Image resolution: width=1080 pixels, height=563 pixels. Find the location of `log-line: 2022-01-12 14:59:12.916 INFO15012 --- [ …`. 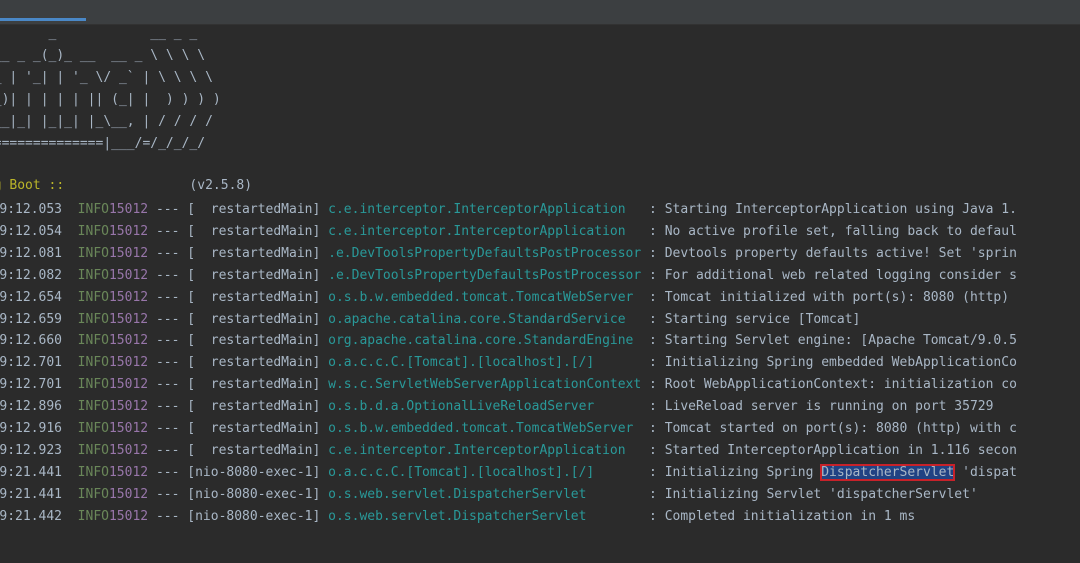

log-line: 2022-01-12 14:59:12.916 INFO15012 --- [ … is located at coordinates (508, 429).